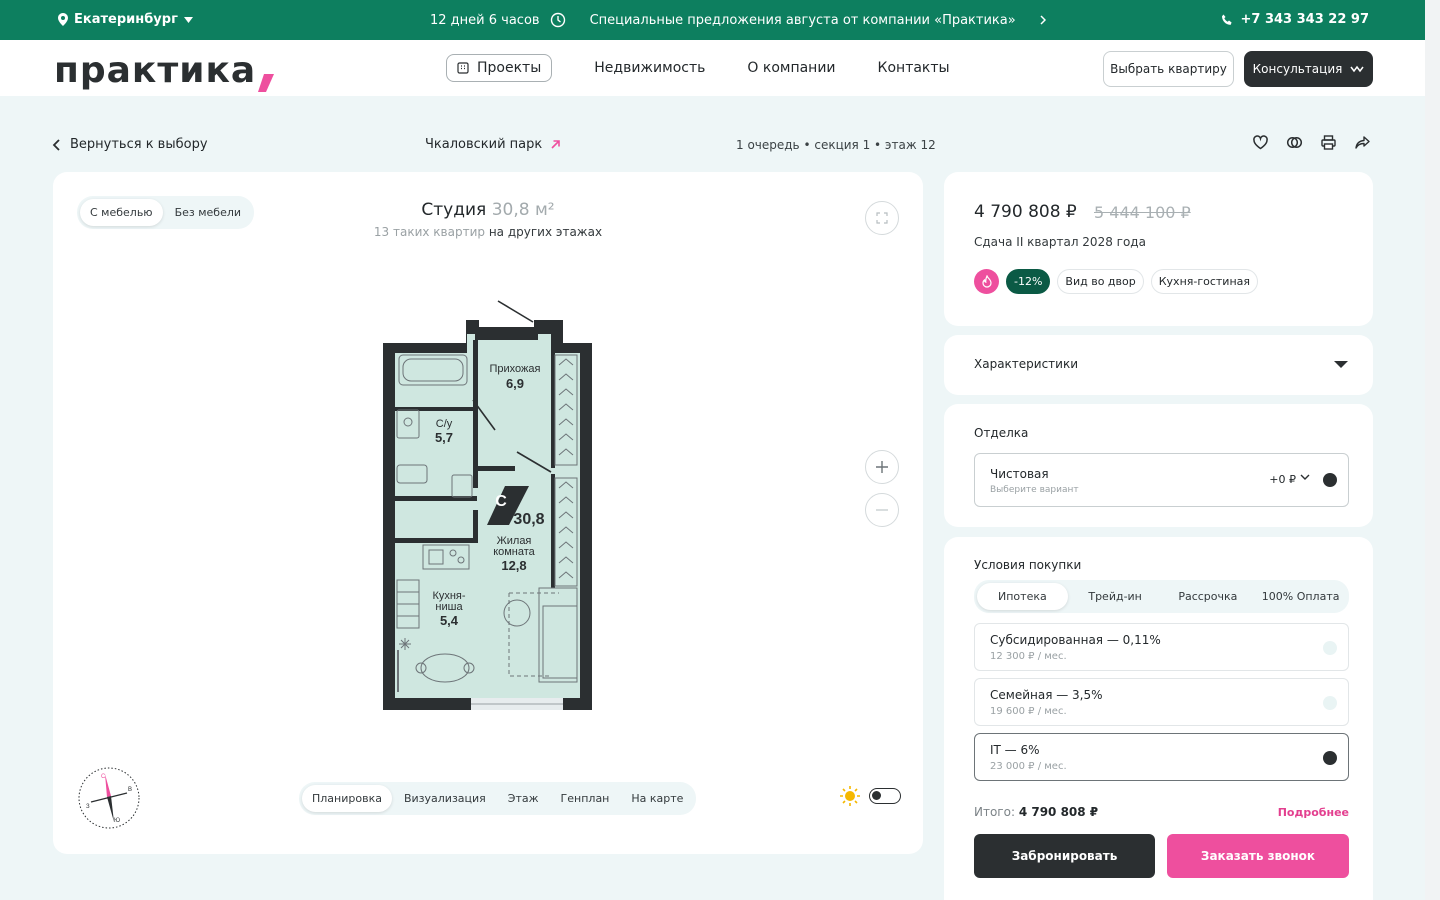 This screenshot has width=1440, height=900. Describe the element at coordinates (914, 68) in the screenshot. I see `nav-contacts: Контакты` at that location.